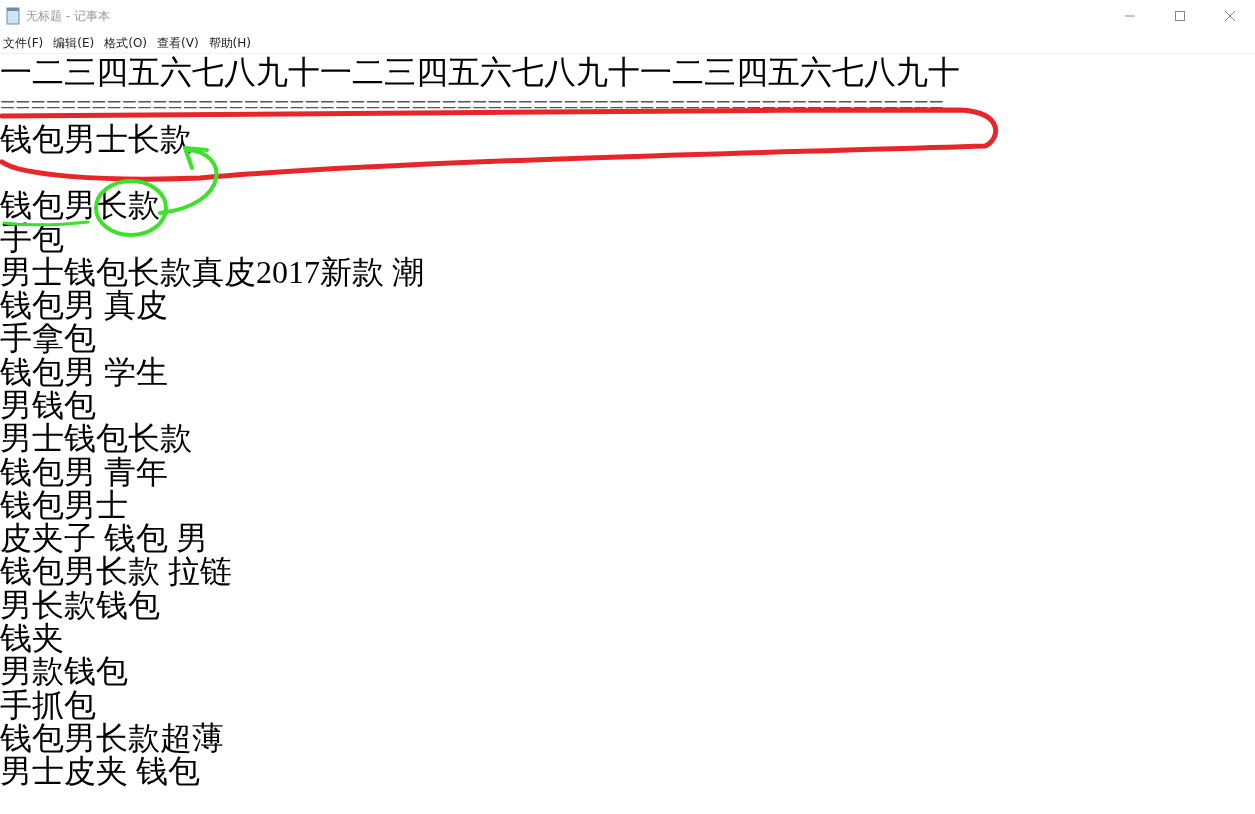 This screenshot has width=1255, height=814. What do you see at coordinates (116, 572) in the screenshot?
I see `text-line: 钱包男长款 拉链` at bounding box center [116, 572].